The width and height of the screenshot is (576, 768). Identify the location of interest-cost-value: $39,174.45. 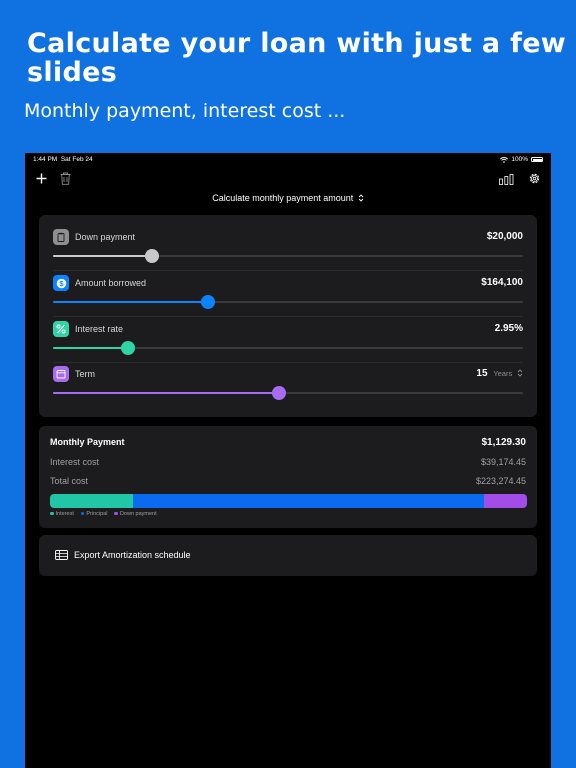
(503, 462).